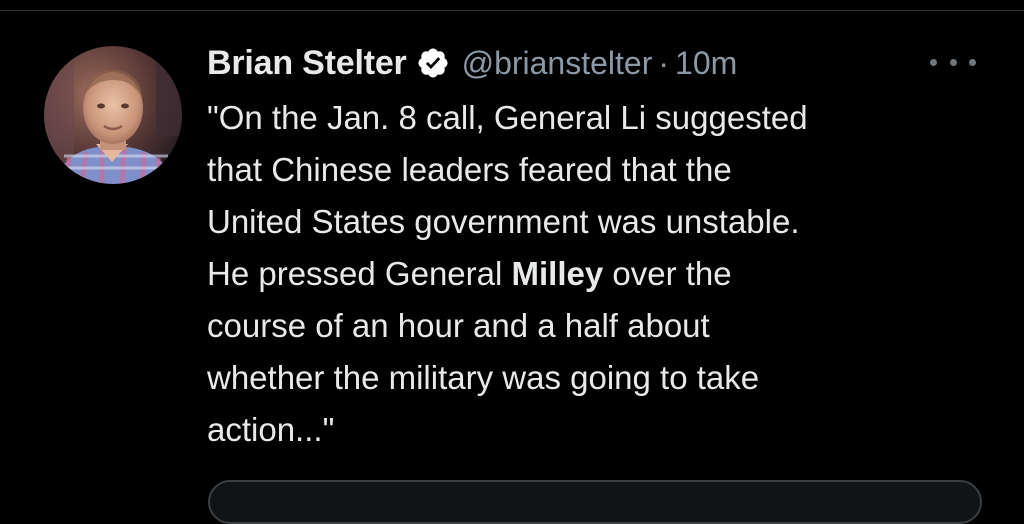 This screenshot has width=1024, height=524. Describe the element at coordinates (595, 502) in the screenshot. I see `media-card` at that location.